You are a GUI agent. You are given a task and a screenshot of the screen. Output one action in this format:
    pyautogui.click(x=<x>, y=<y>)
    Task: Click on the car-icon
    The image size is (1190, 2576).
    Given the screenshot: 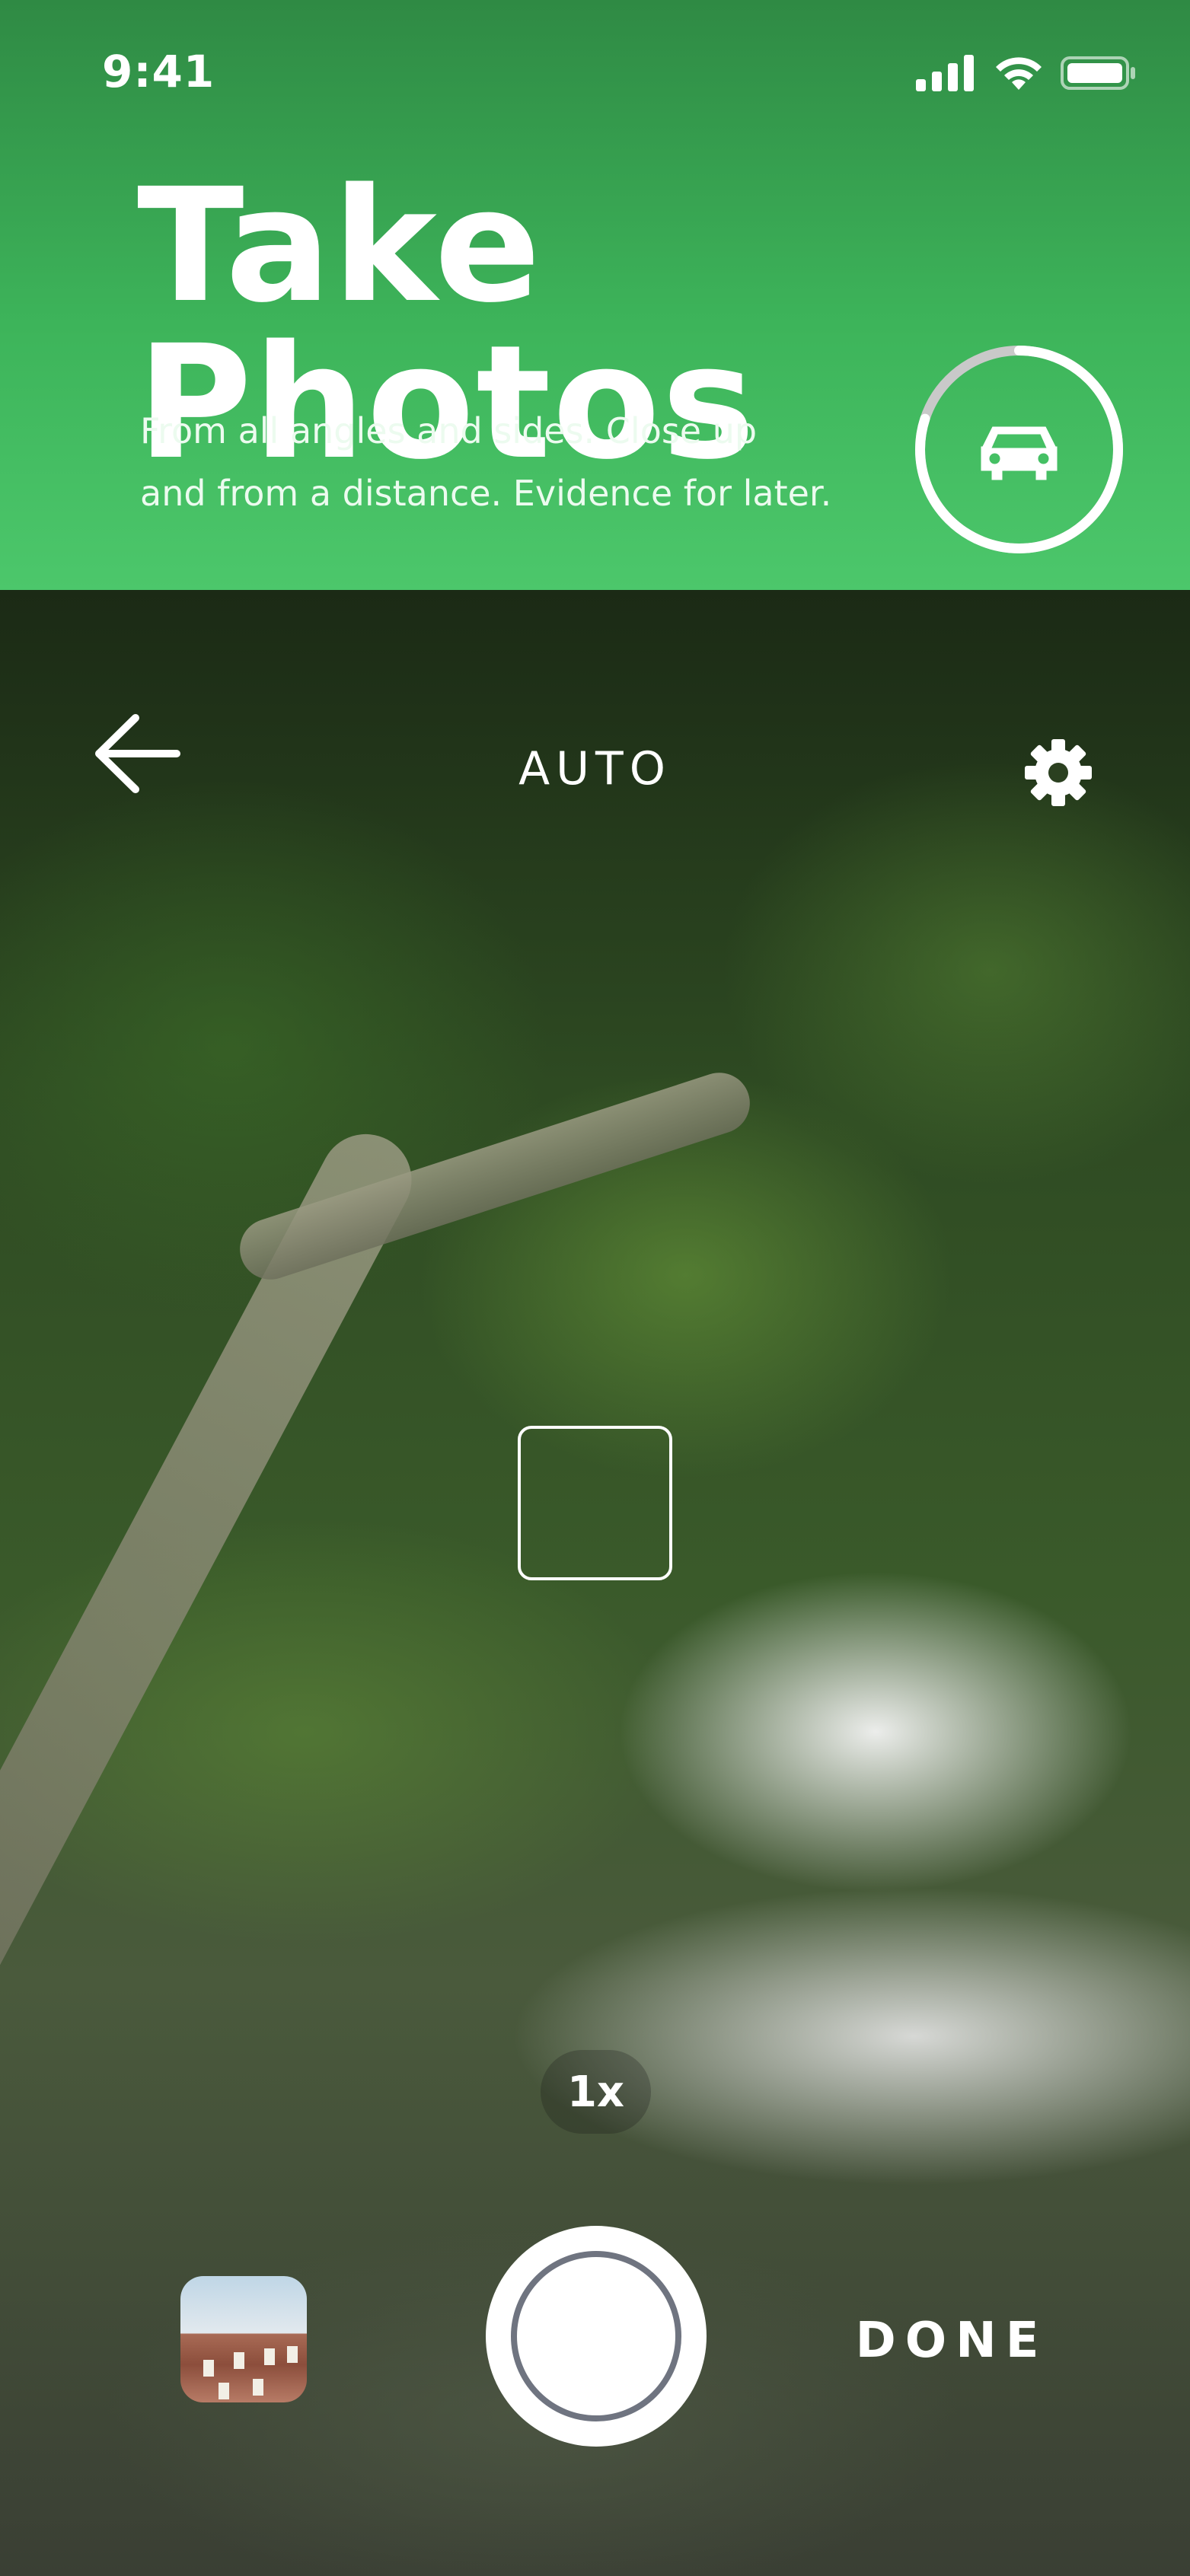 What is the action you would take?
    pyautogui.click(x=1020, y=453)
    